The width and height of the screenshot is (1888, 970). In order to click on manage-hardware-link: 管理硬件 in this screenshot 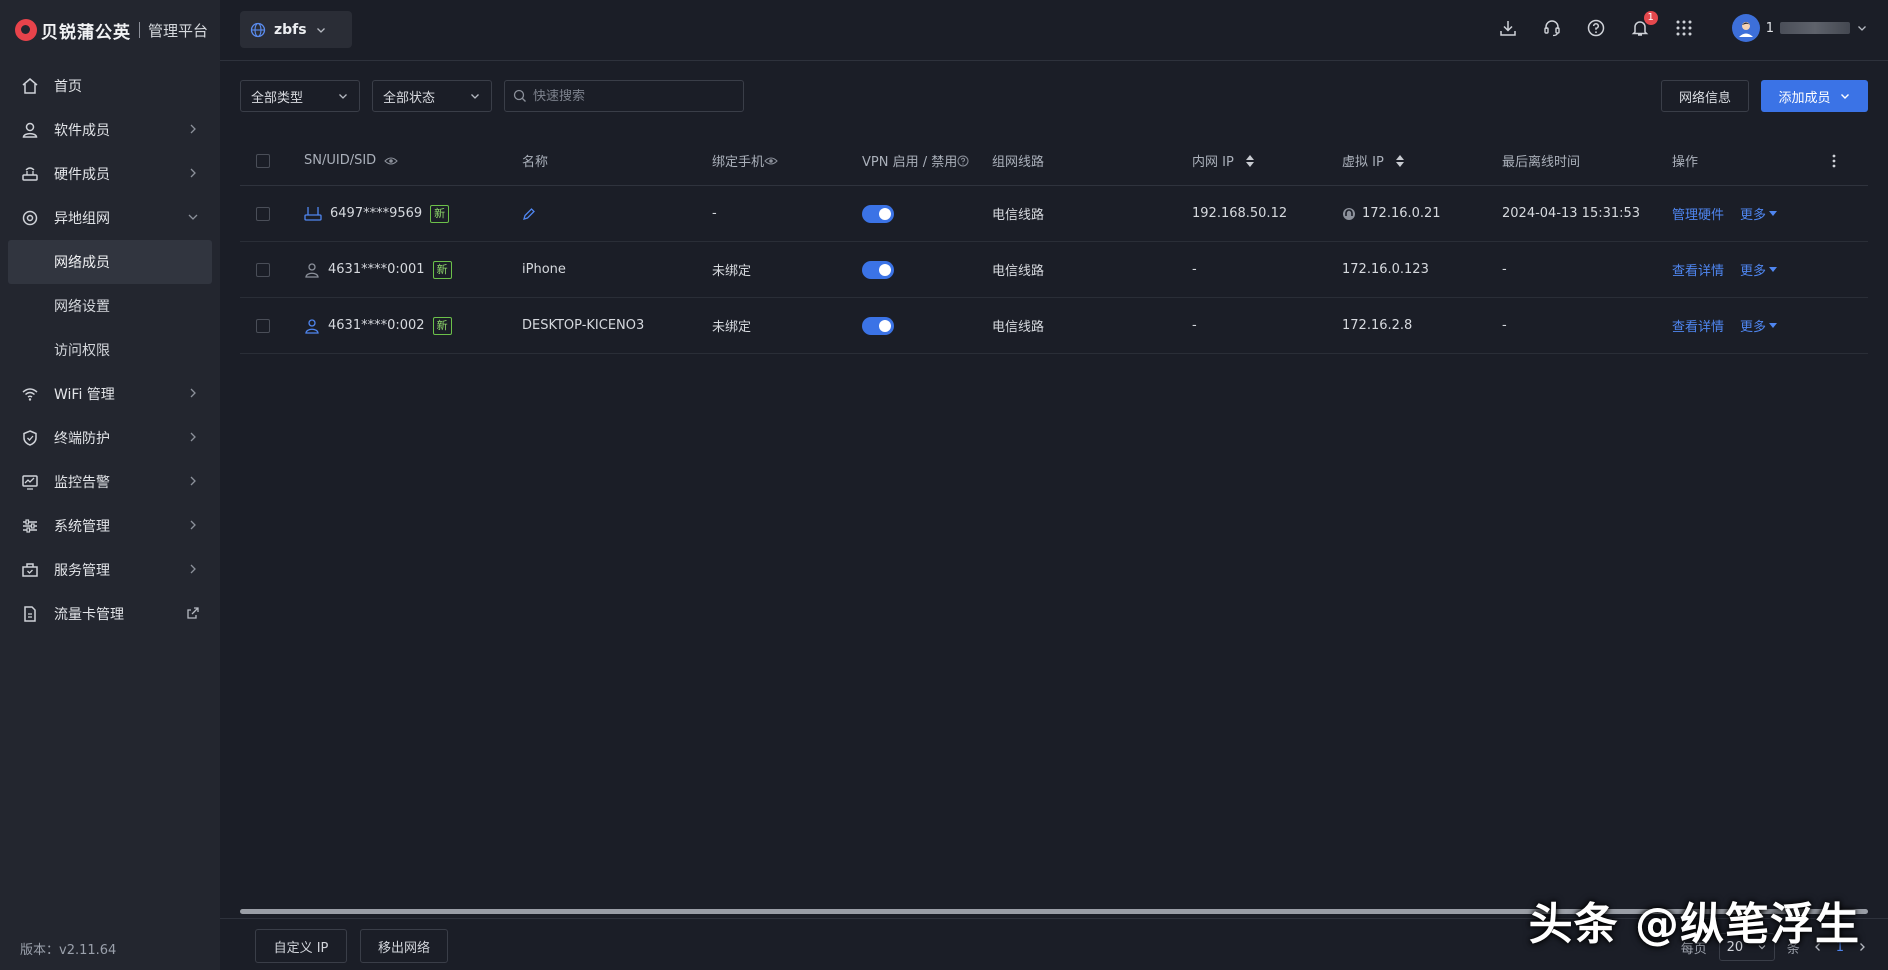, I will do `click(1698, 213)`.